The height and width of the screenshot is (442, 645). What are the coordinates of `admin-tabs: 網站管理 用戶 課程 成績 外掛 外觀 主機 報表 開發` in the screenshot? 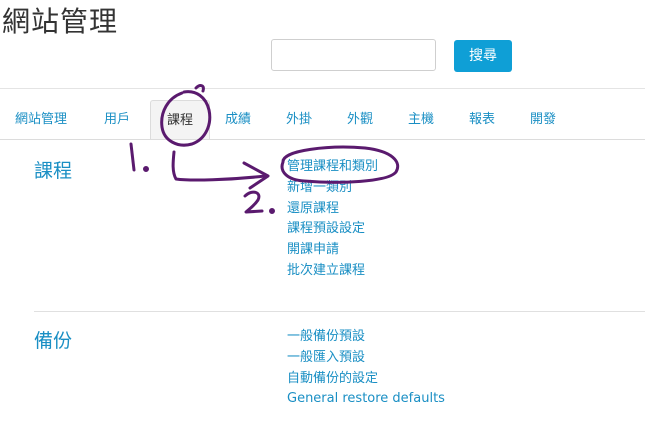 It's located at (322, 120).